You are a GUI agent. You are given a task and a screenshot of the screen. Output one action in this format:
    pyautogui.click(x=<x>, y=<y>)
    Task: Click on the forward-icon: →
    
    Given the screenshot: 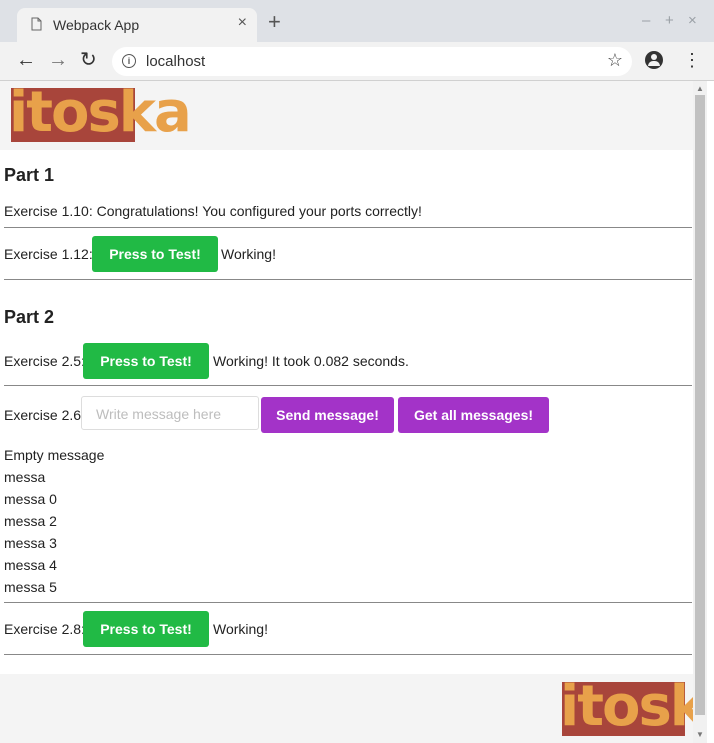 What is the action you would take?
    pyautogui.click(x=58, y=60)
    